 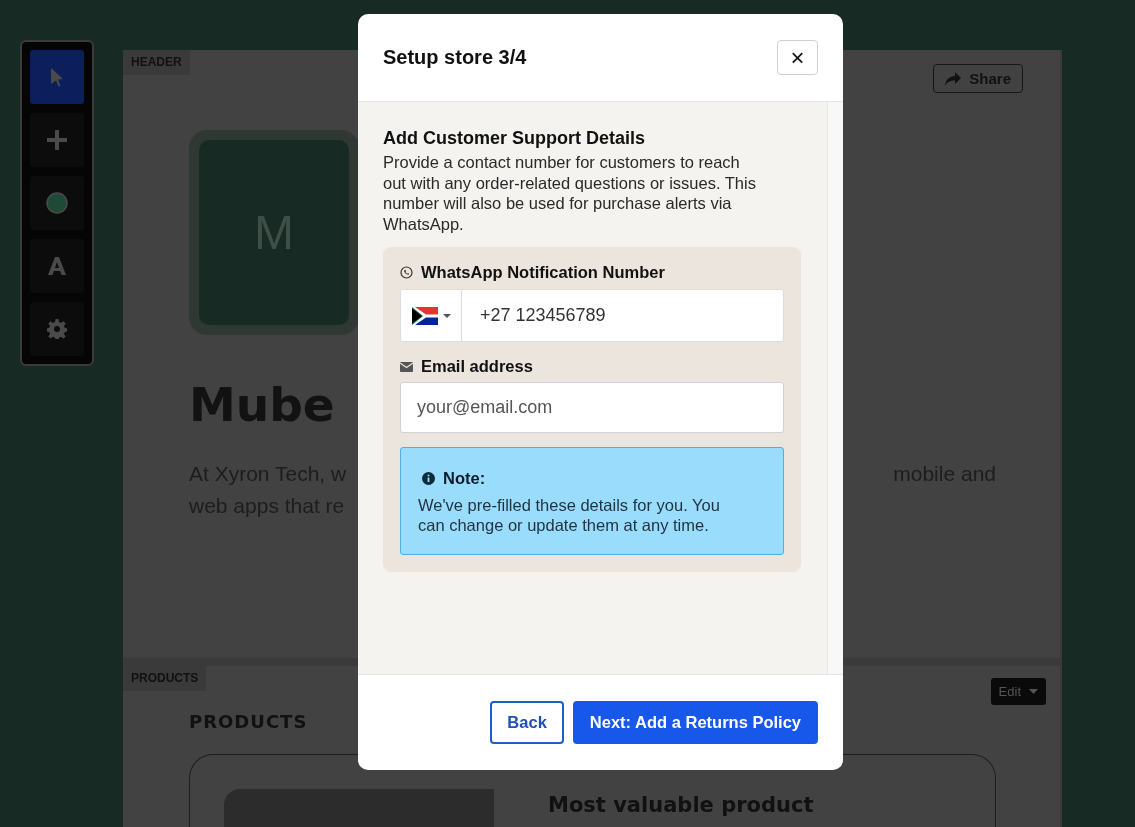 What do you see at coordinates (797, 57) in the screenshot?
I see `close-button: ×` at bounding box center [797, 57].